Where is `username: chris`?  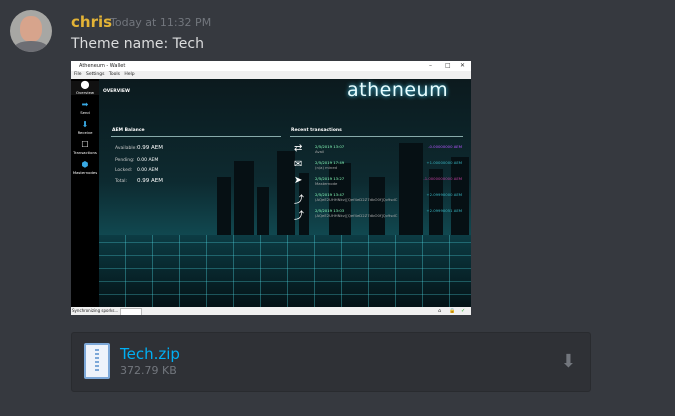 username: chris is located at coordinates (91, 22).